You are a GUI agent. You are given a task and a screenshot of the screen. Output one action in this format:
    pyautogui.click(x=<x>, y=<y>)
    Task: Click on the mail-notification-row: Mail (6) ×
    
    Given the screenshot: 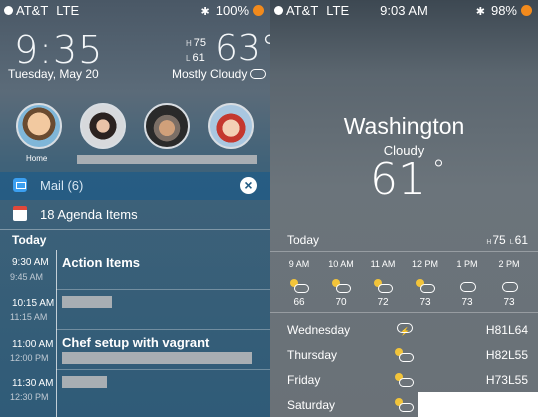 What is the action you would take?
    pyautogui.click(x=135, y=186)
    